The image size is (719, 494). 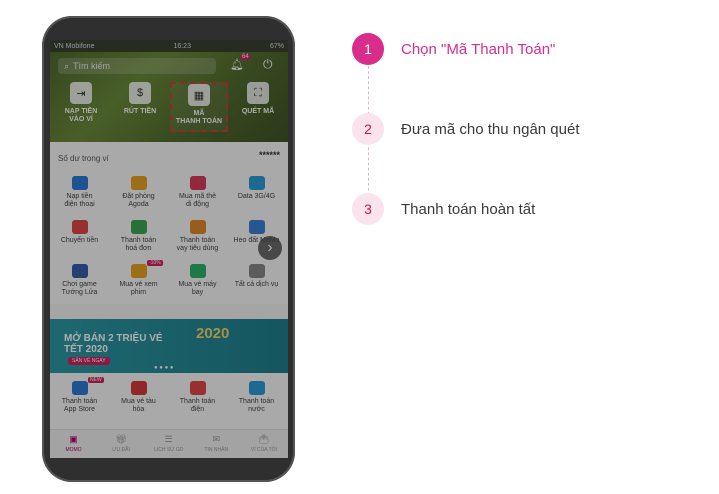 What do you see at coordinates (216, 450) in the screenshot?
I see `tab-label: TIN NHẮN` at bounding box center [216, 450].